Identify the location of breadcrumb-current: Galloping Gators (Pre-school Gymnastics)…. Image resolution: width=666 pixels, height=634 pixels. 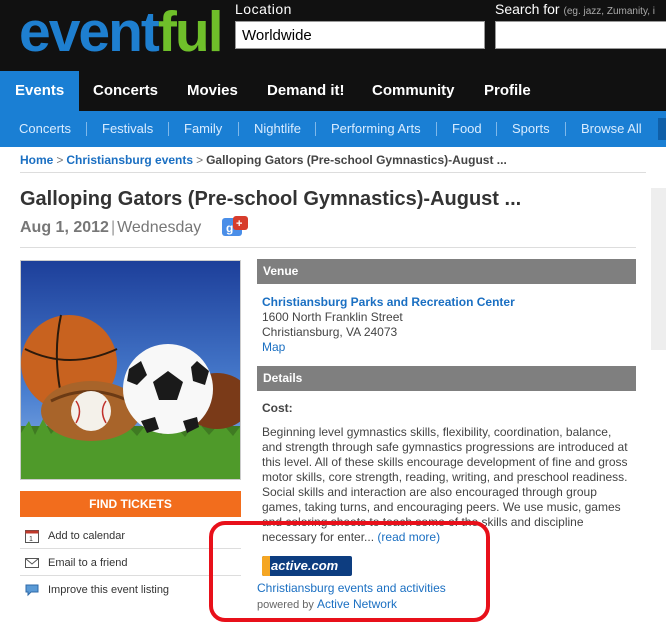
(356, 160).